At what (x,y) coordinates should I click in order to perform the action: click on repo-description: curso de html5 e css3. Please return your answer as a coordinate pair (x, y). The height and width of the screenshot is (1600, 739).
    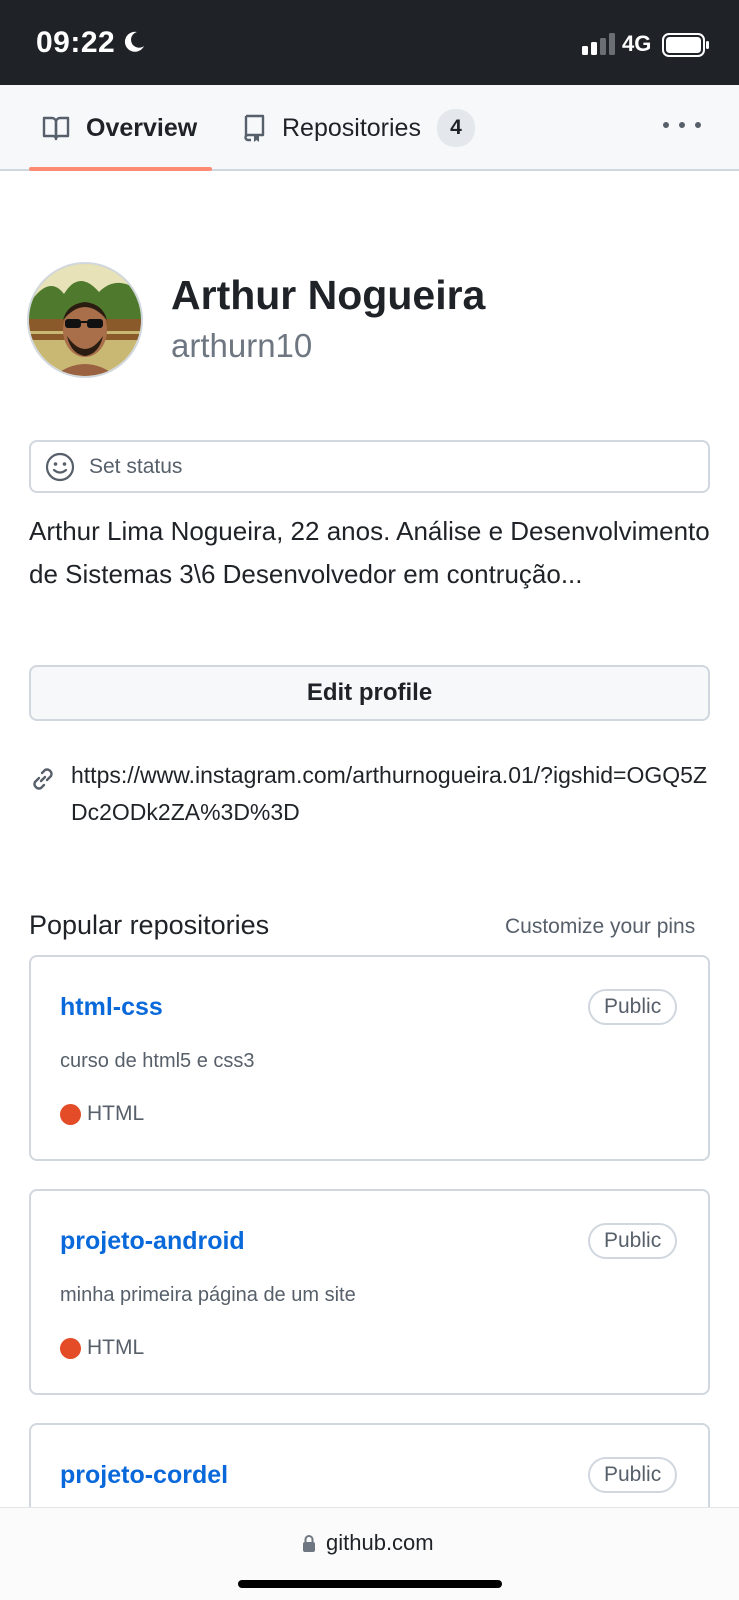
    Looking at the image, I should click on (157, 1061).